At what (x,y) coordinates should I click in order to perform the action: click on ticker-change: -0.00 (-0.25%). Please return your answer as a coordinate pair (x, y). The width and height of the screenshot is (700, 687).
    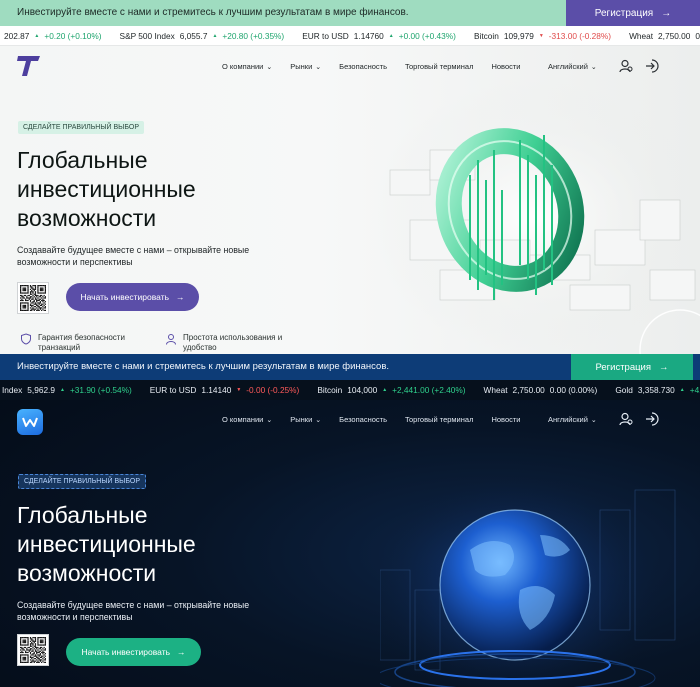
    Looking at the image, I should click on (273, 390).